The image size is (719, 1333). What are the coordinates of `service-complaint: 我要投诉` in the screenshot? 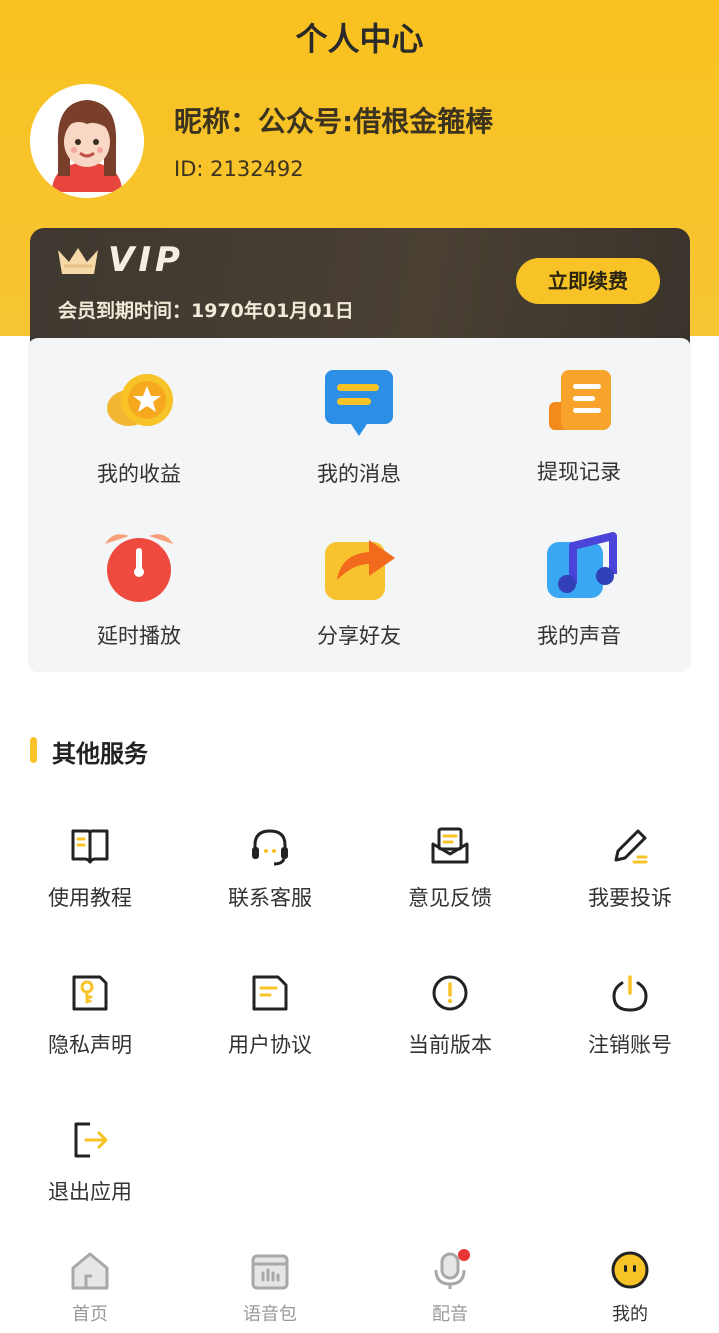 It's located at (630, 868).